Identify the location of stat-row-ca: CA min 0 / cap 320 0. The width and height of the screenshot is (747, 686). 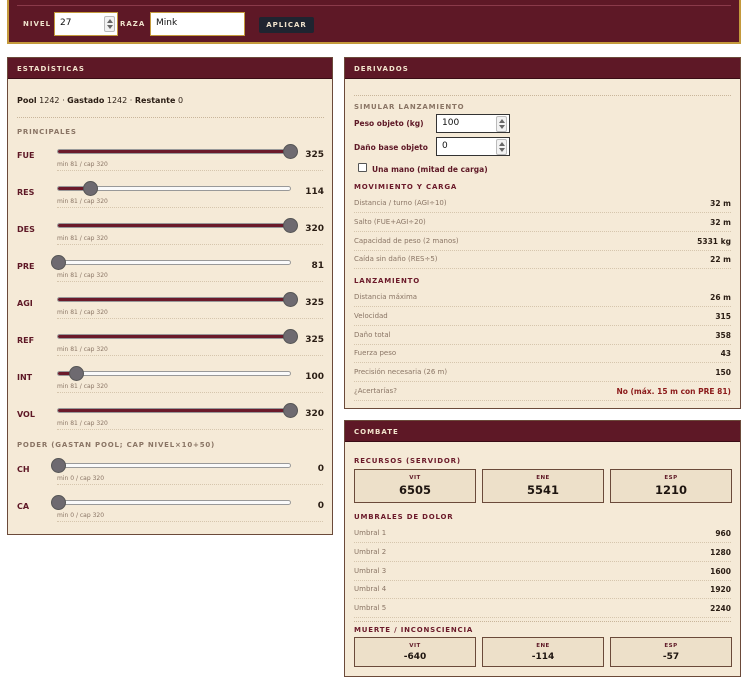
(170, 508).